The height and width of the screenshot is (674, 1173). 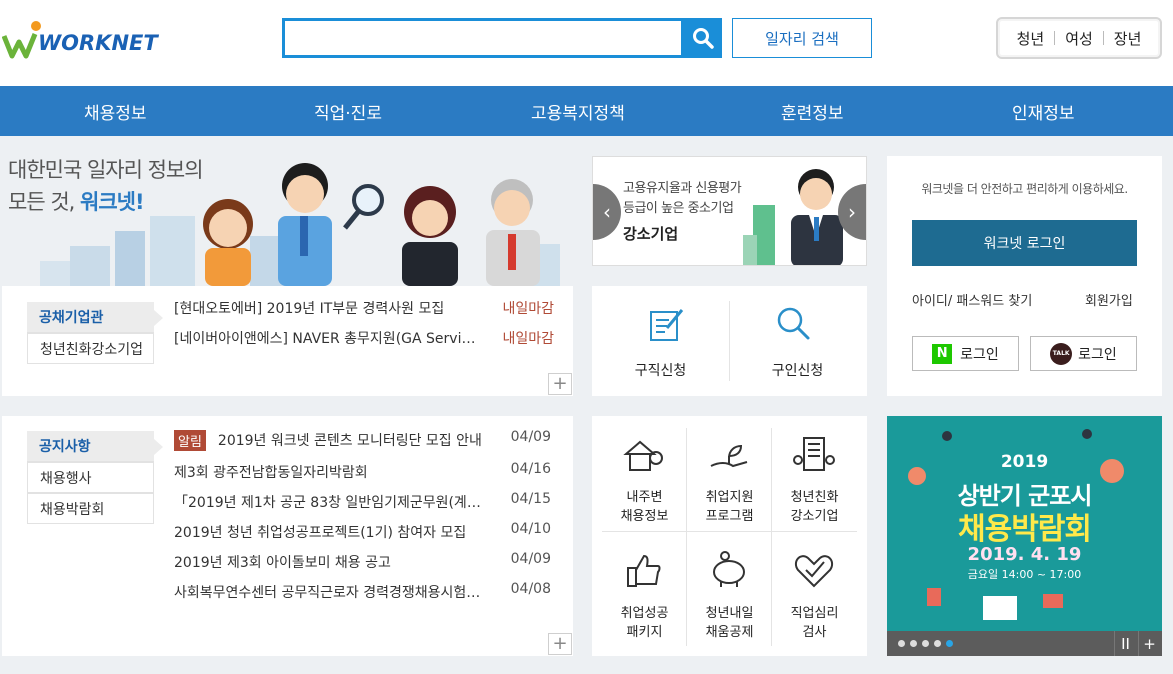 I want to click on sprout-hand-icon, so click(x=729, y=456).